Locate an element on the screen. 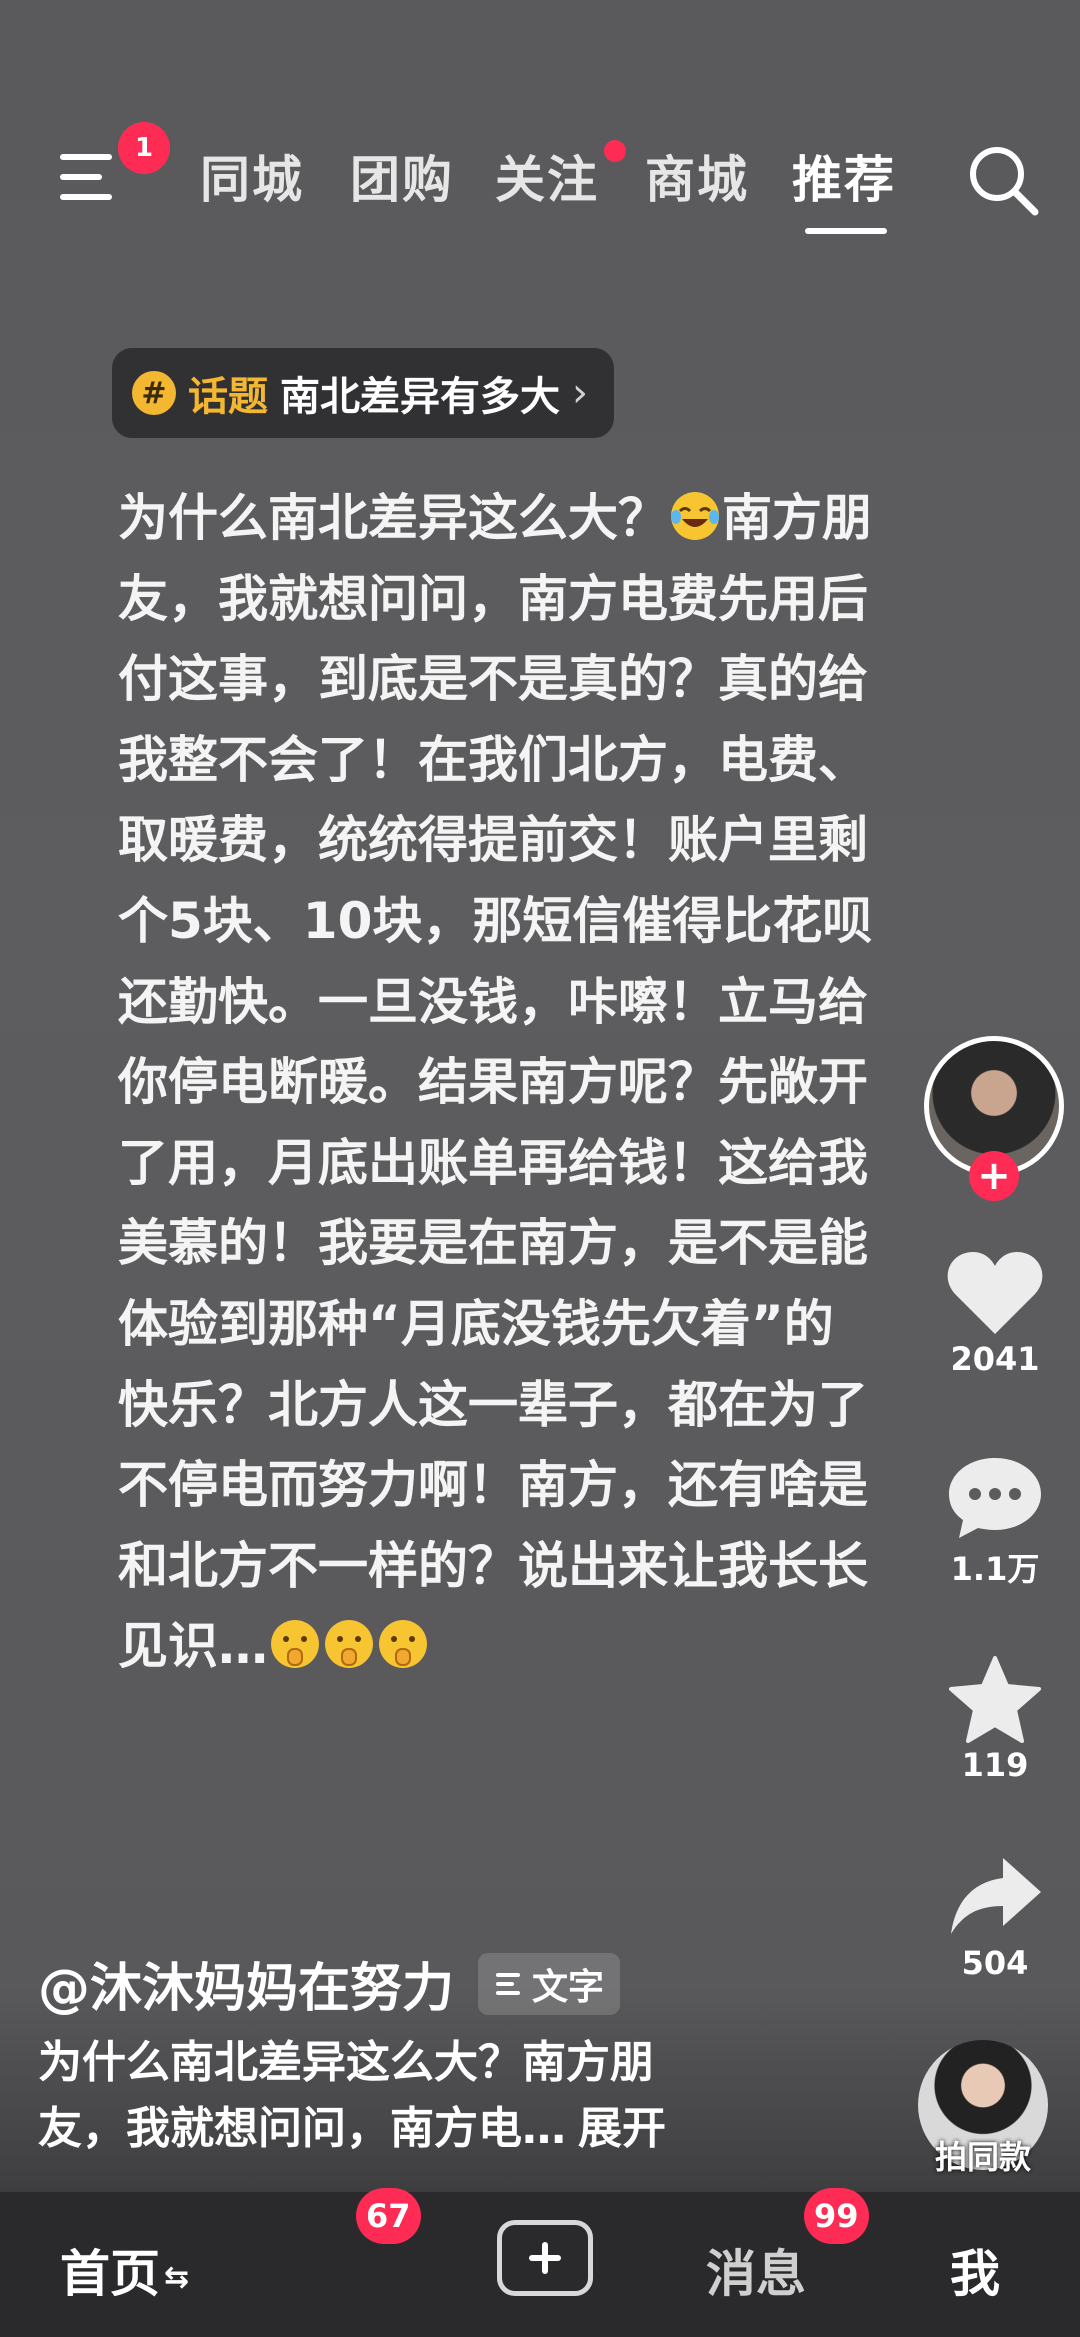 The image size is (1080, 2337). tab-recommended: 推荐 is located at coordinates (844, 176).